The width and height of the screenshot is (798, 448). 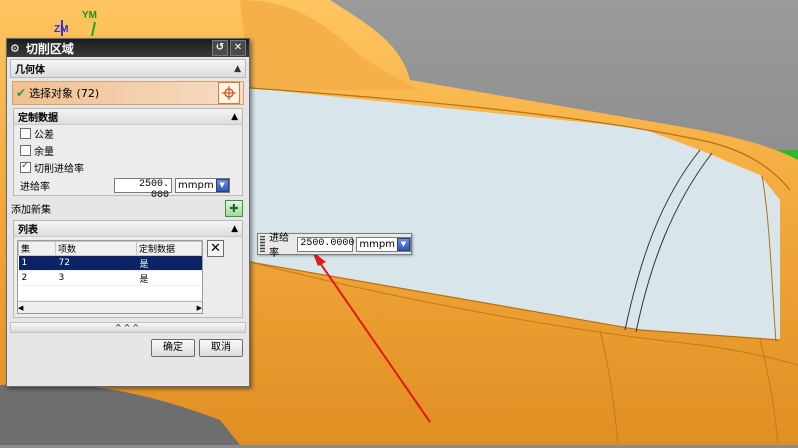 I want to click on custom-data-section: 定制数据 ▲ 公差 余量 切削进给率 进给率 2500. 000 mmpm ▼, so click(x=128, y=154).